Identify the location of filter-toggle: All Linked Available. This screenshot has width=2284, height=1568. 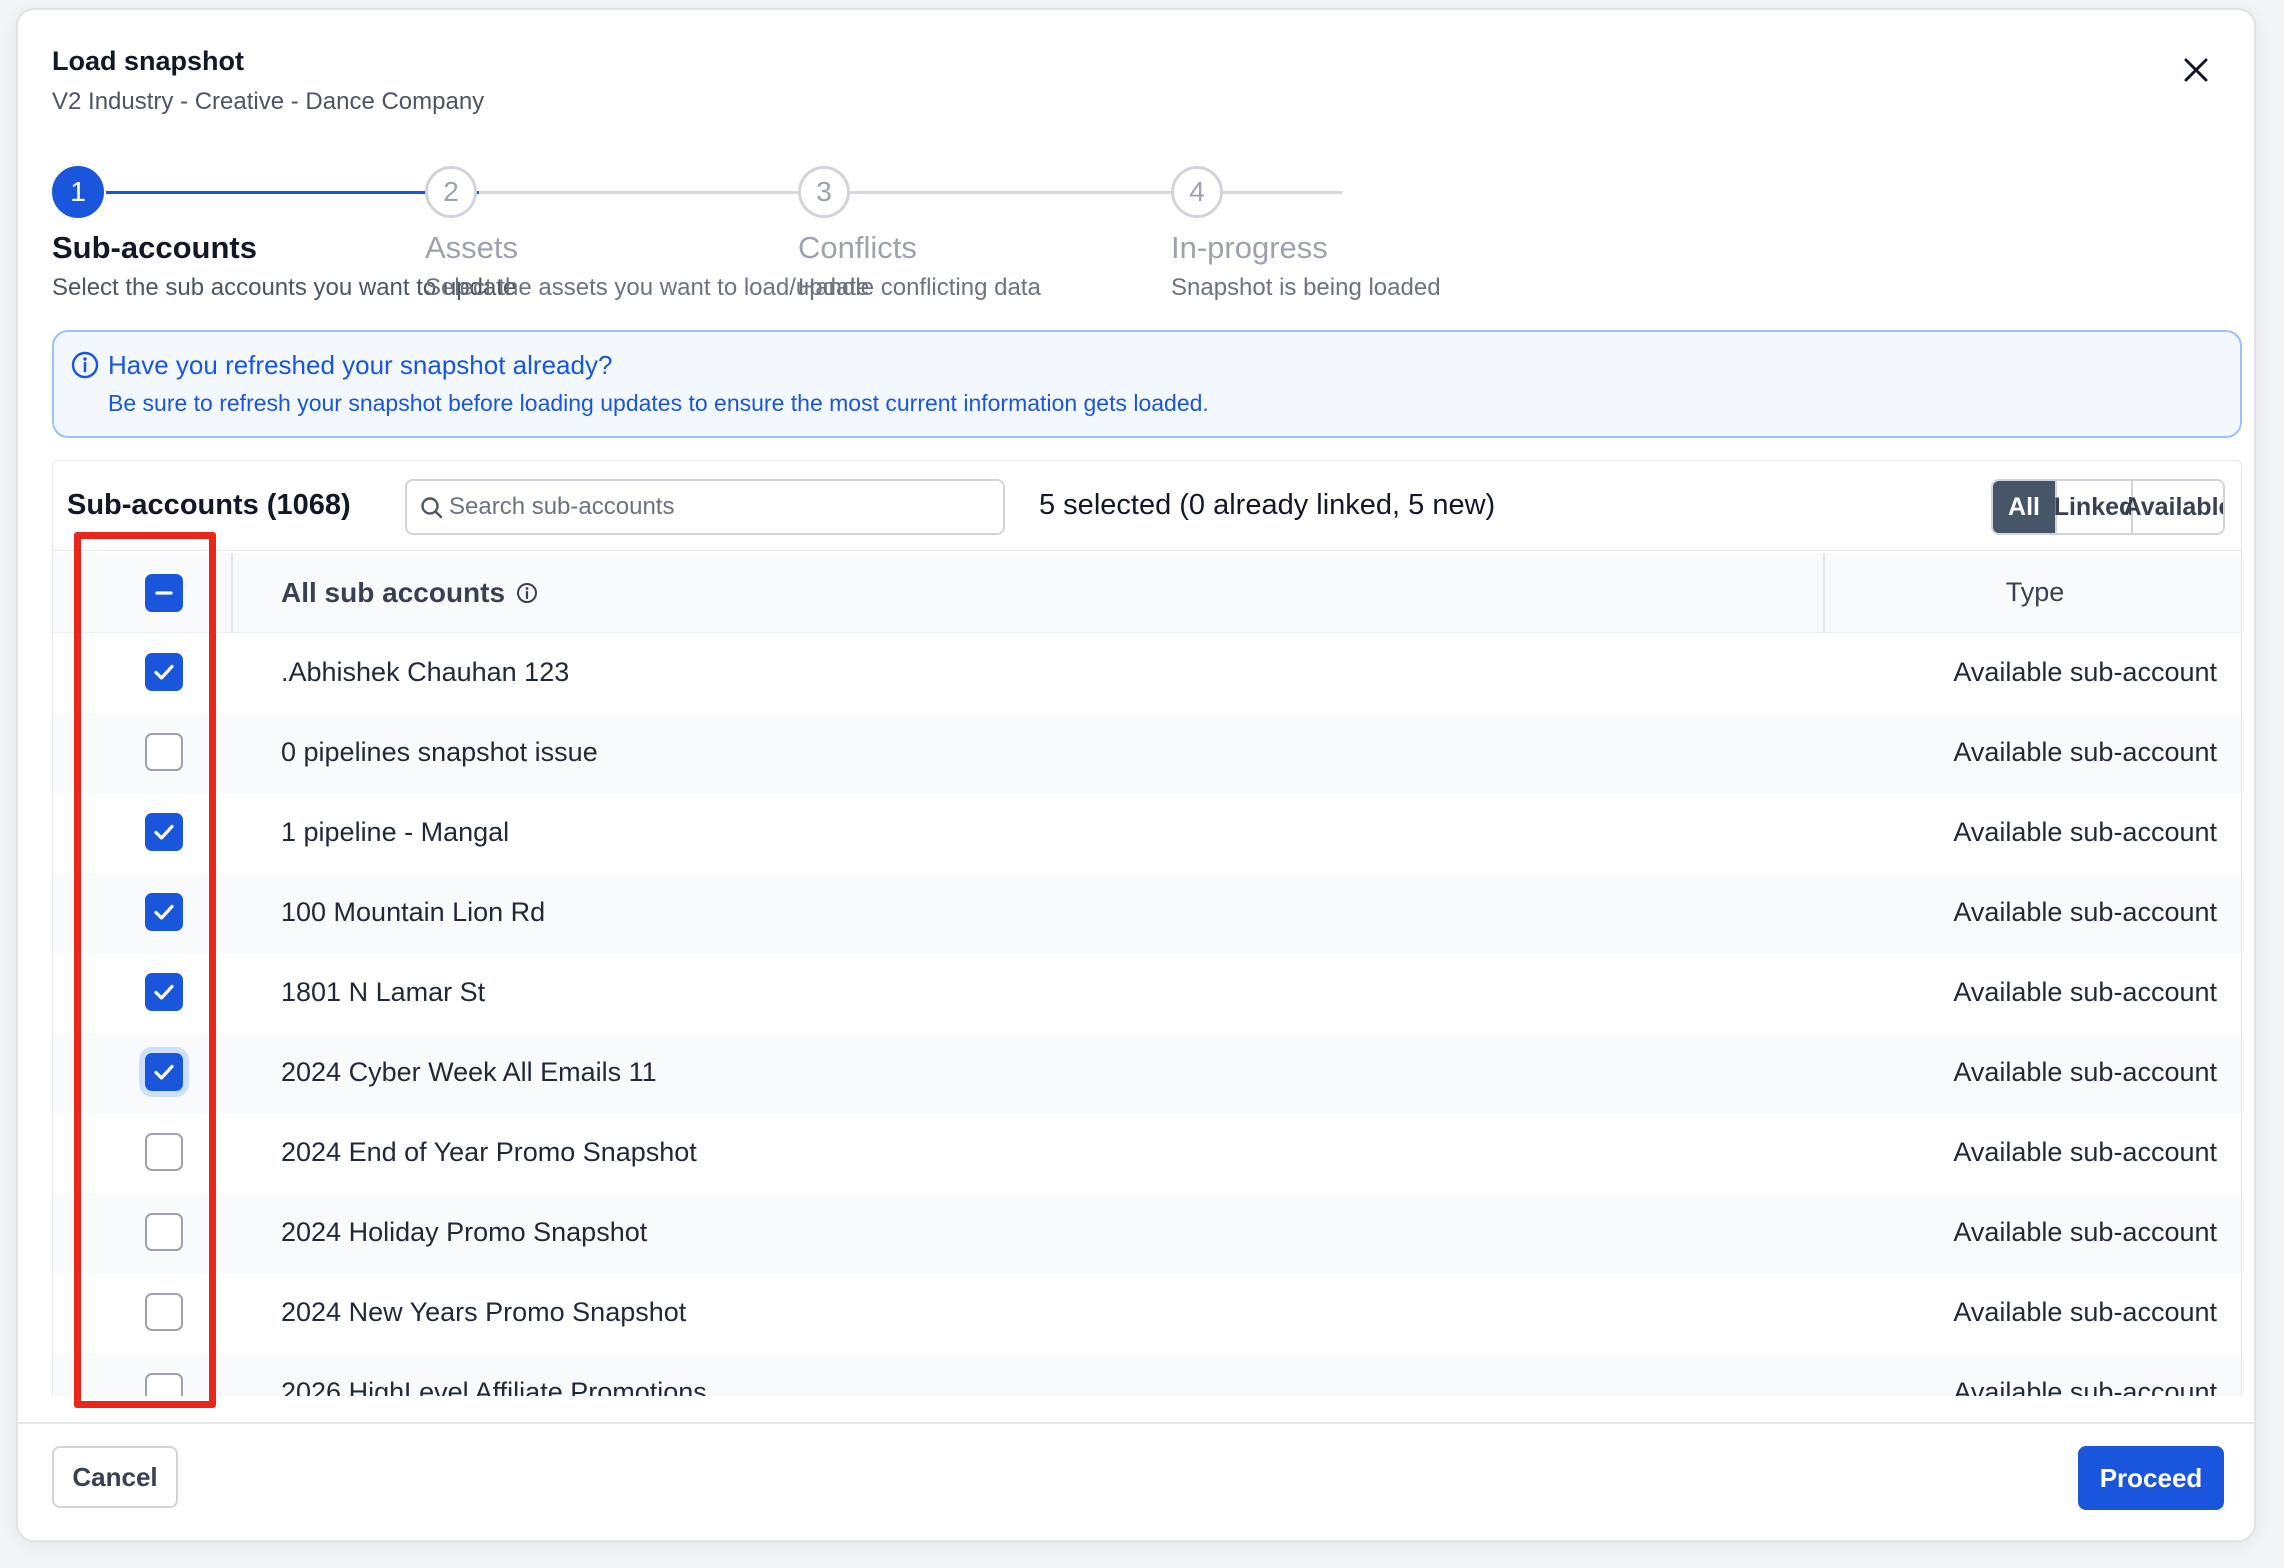
(2108, 507).